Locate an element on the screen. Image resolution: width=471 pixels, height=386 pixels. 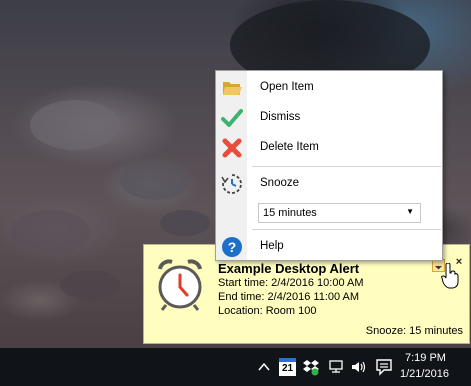
alert-snooze-status: Snooze: 15 minutes is located at coordinates (414, 331).